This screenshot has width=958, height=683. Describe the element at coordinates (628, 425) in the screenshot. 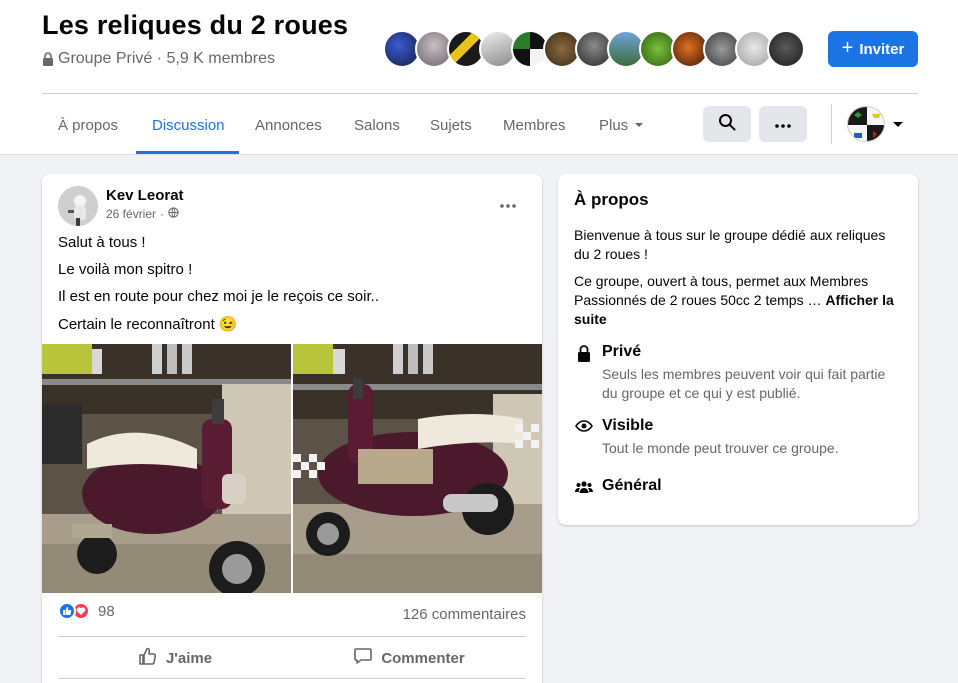

I see `visibility-title: Visible` at that location.